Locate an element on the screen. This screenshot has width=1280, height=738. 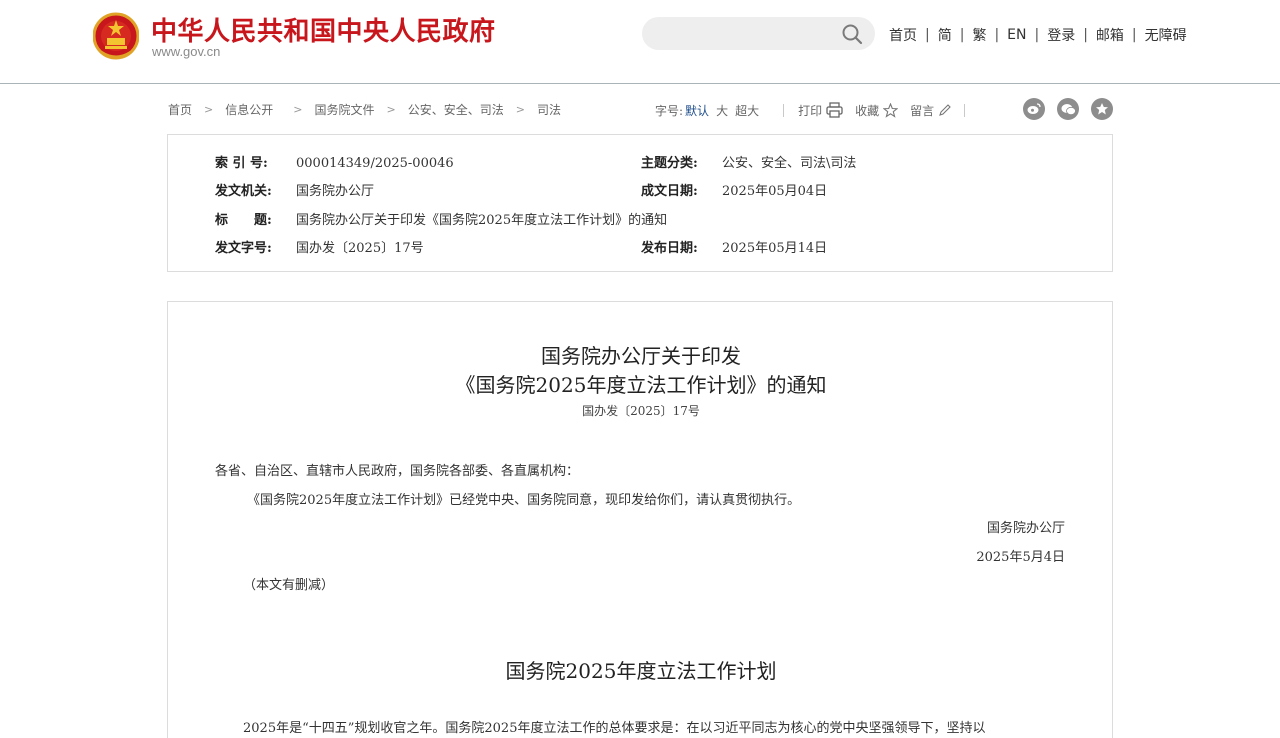
font-size-default: 默认 is located at coordinates (697, 110).